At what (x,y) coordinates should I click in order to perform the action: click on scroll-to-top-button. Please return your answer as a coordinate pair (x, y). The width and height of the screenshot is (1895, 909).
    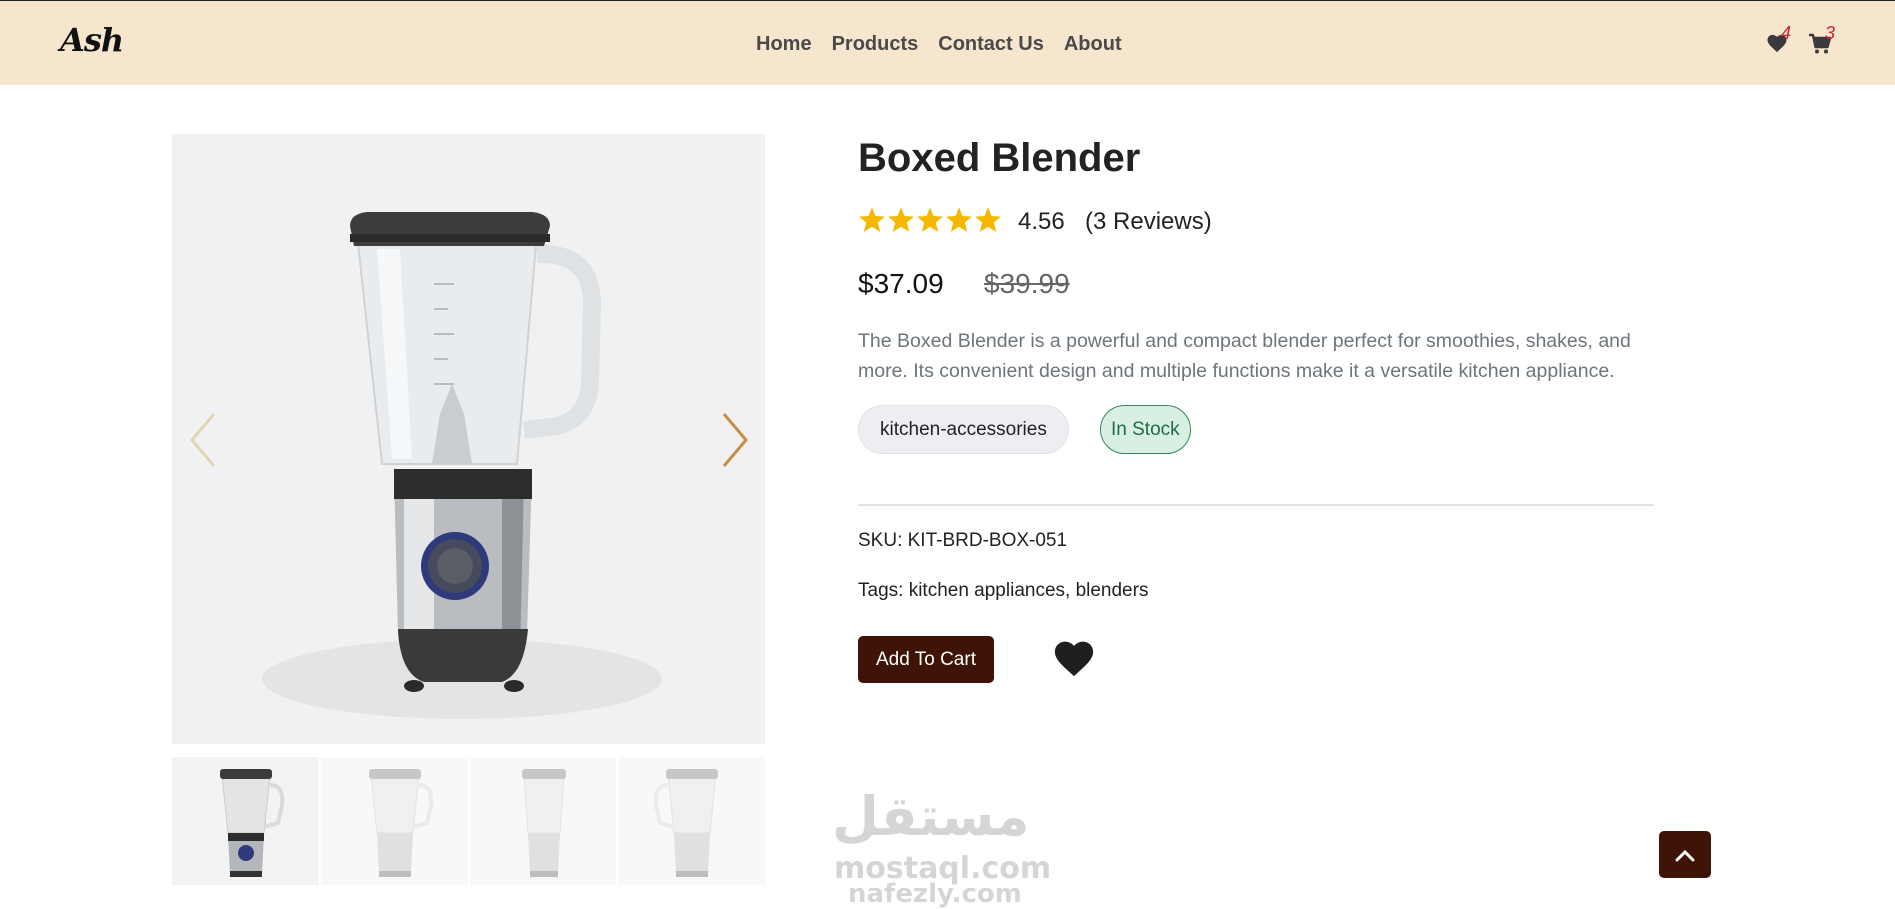
    Looking at the image, I should click on (1685, 854).